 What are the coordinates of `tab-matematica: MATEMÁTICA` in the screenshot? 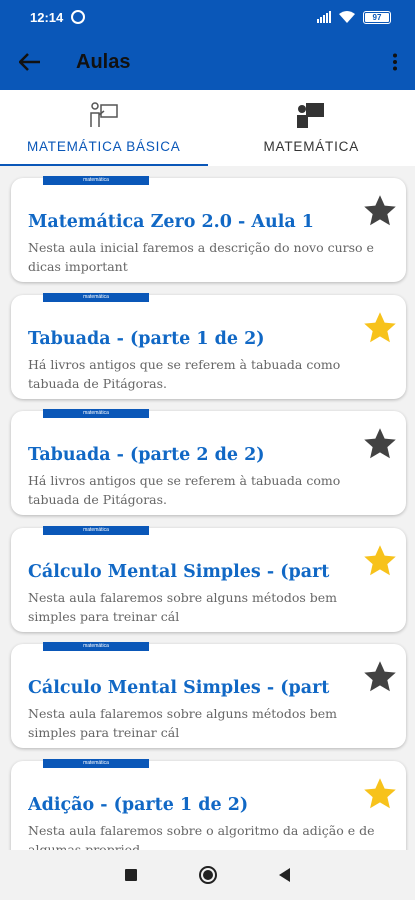 It's located at (311, 128).